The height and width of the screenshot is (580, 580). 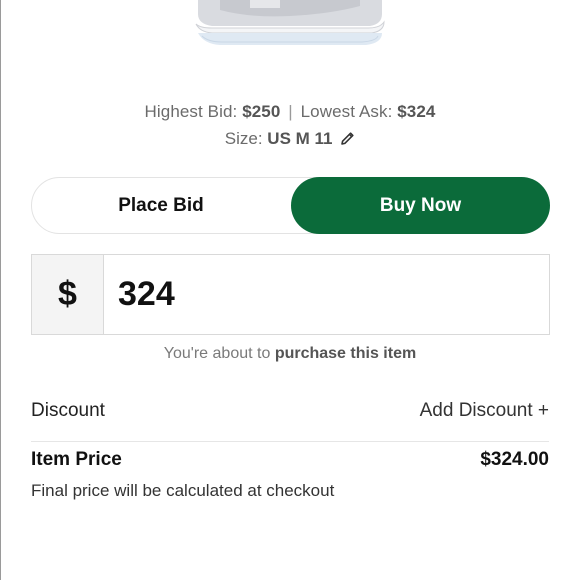 What do you see at coordinates (345, 353) in the screenshot?
I see `notice-action: purchase this item` at bounding box center [345, 353].